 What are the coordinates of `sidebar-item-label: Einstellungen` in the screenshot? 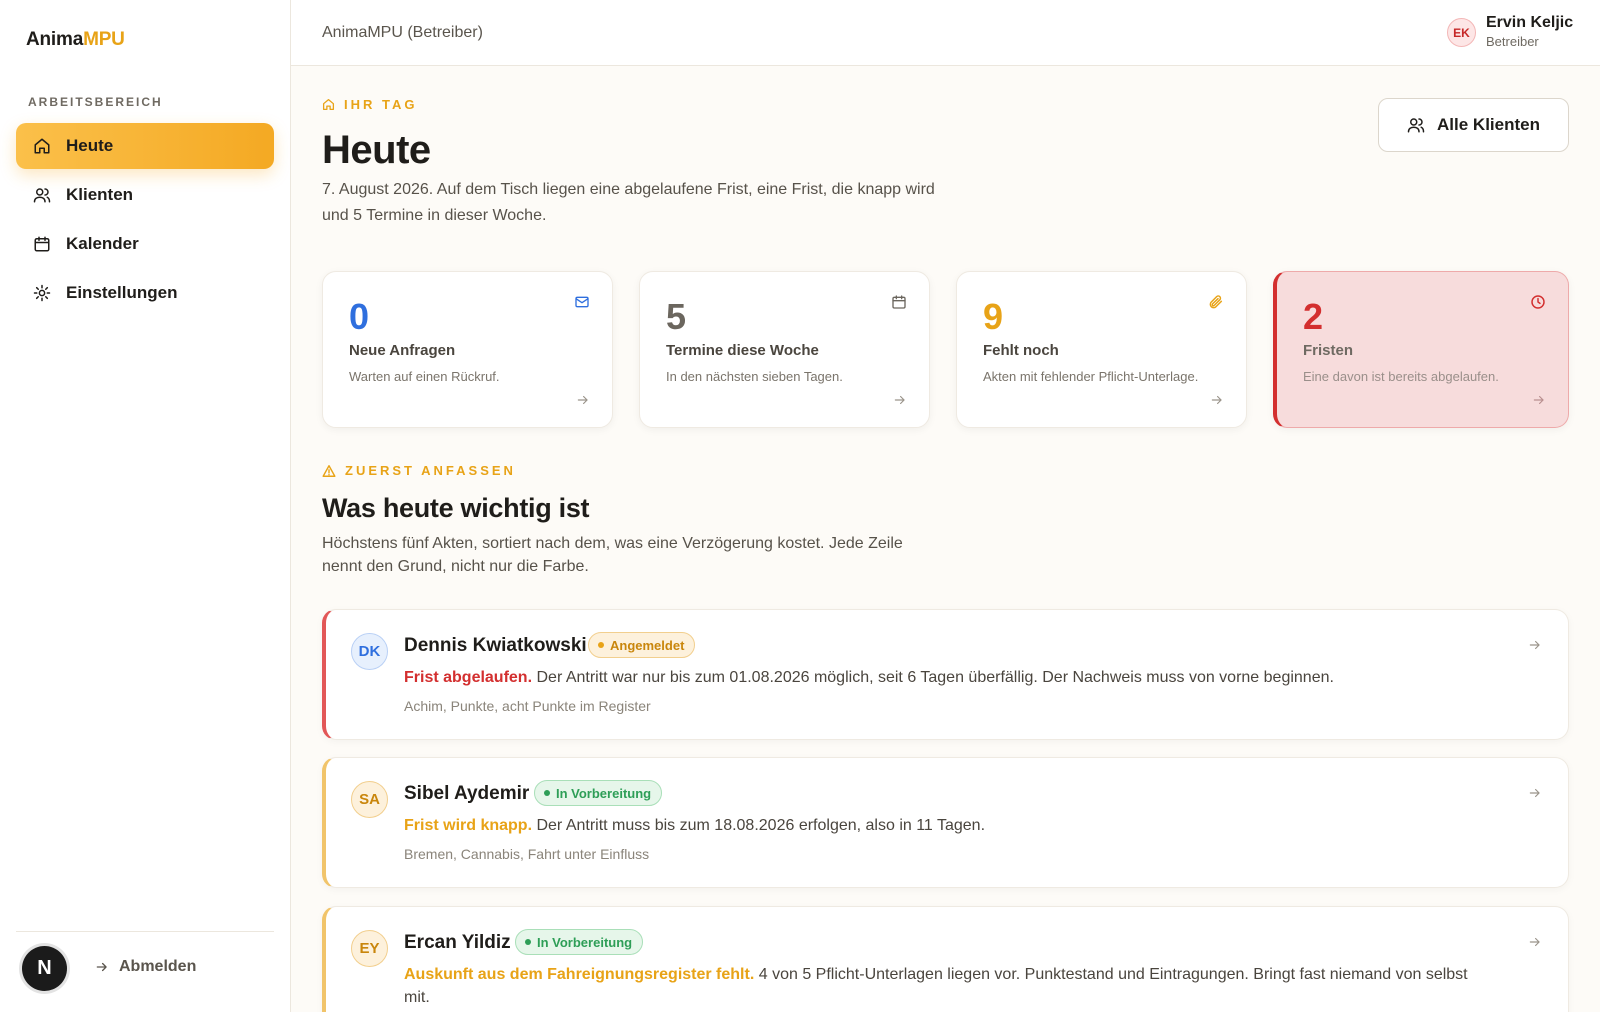 It's located at (122, 292).